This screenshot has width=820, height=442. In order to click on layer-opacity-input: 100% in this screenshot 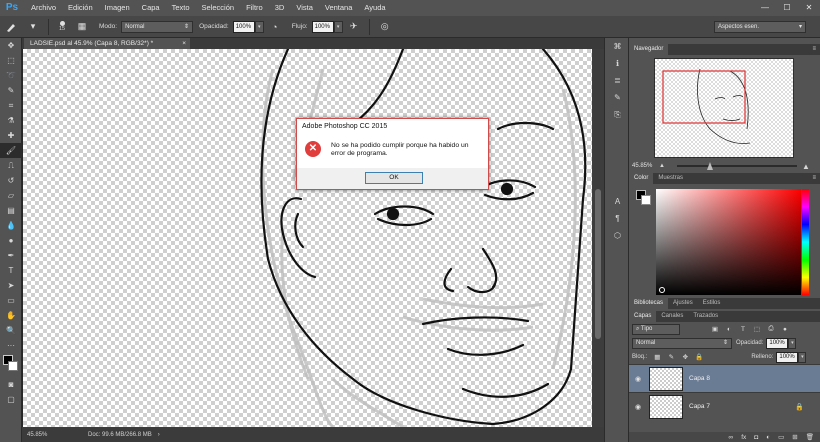, I will do `click(777, 343)`.